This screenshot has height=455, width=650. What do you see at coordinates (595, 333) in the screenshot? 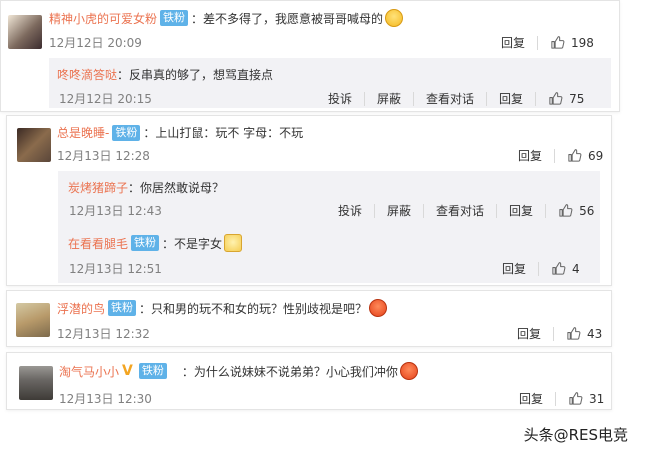
I see `like-count: 43` at bounding box center [595, 333].